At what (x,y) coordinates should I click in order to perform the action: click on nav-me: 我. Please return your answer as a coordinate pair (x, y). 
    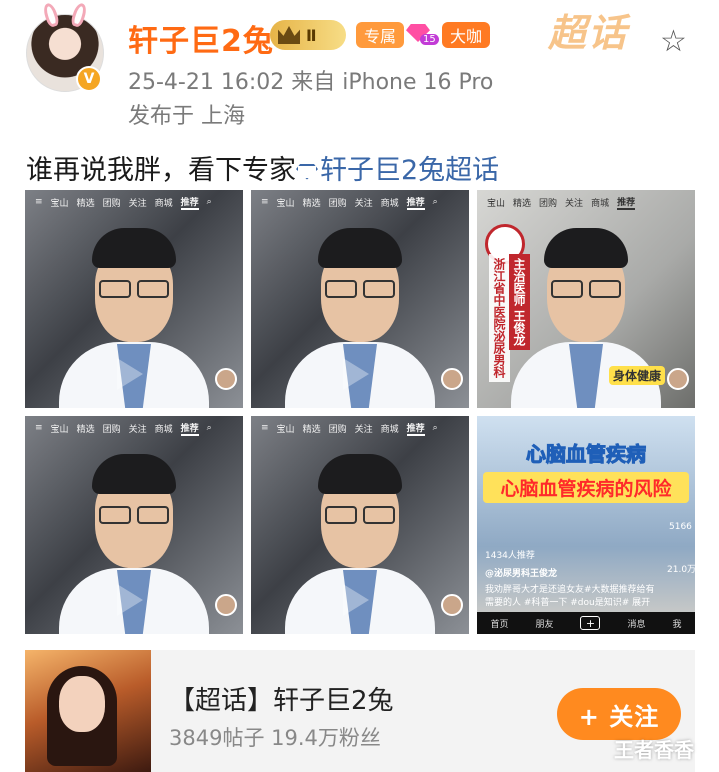
    Looking at the image, I should click on (677, 624).